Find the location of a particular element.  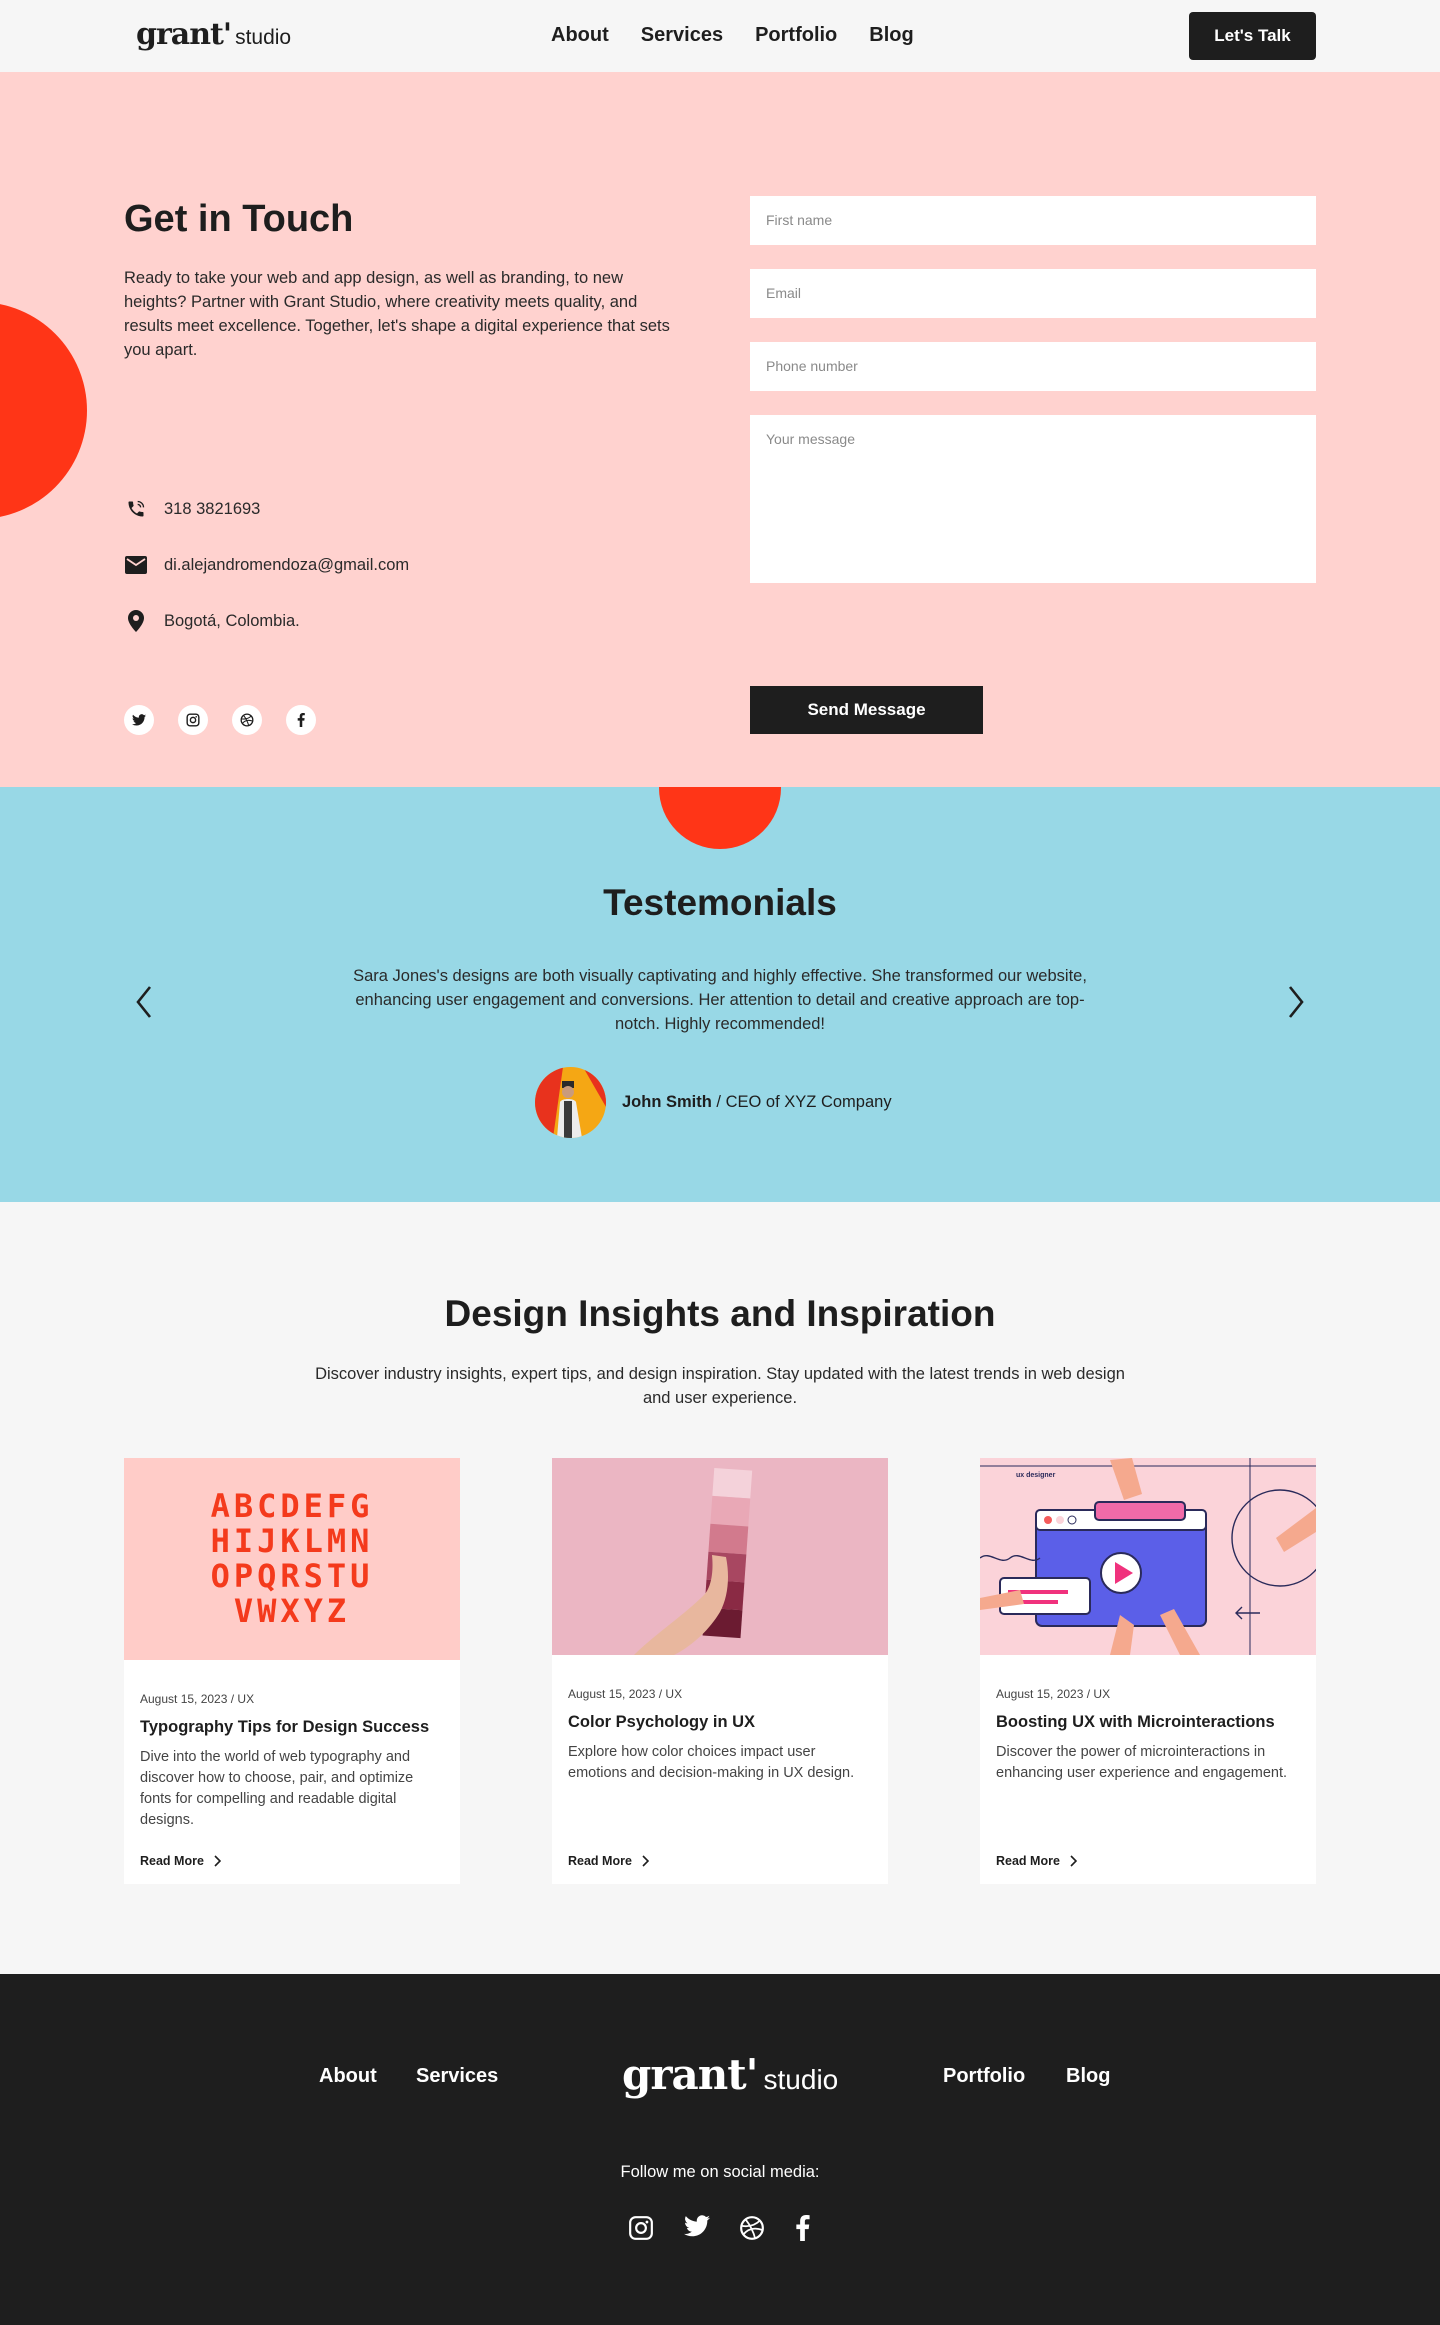

contact-socials is located at coordinates (220, 720).